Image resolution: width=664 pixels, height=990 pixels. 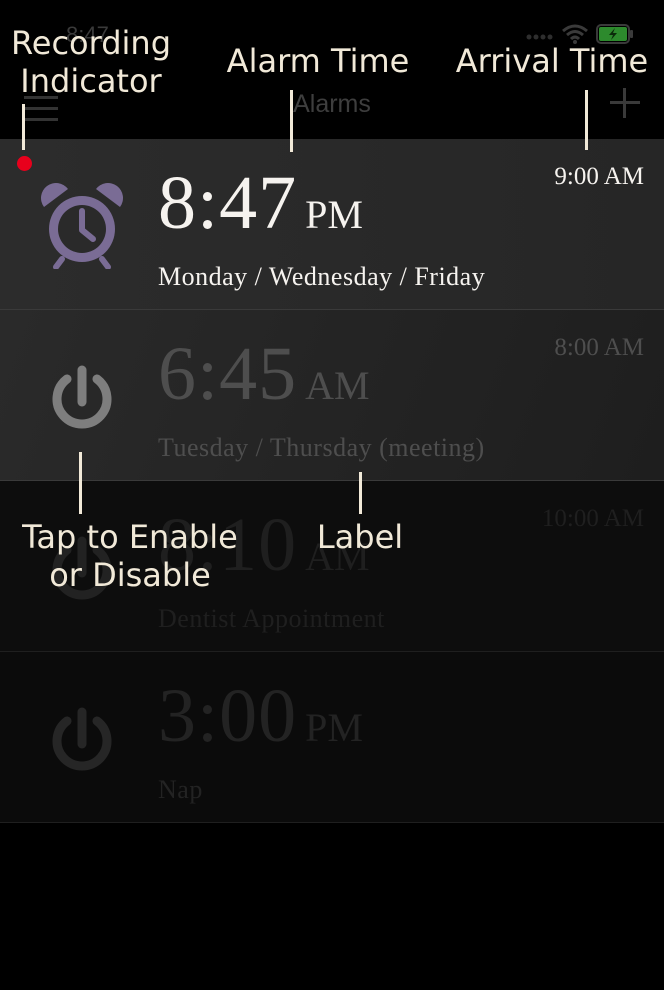 I want to click on battery-icon, so click(x=614, y=34).